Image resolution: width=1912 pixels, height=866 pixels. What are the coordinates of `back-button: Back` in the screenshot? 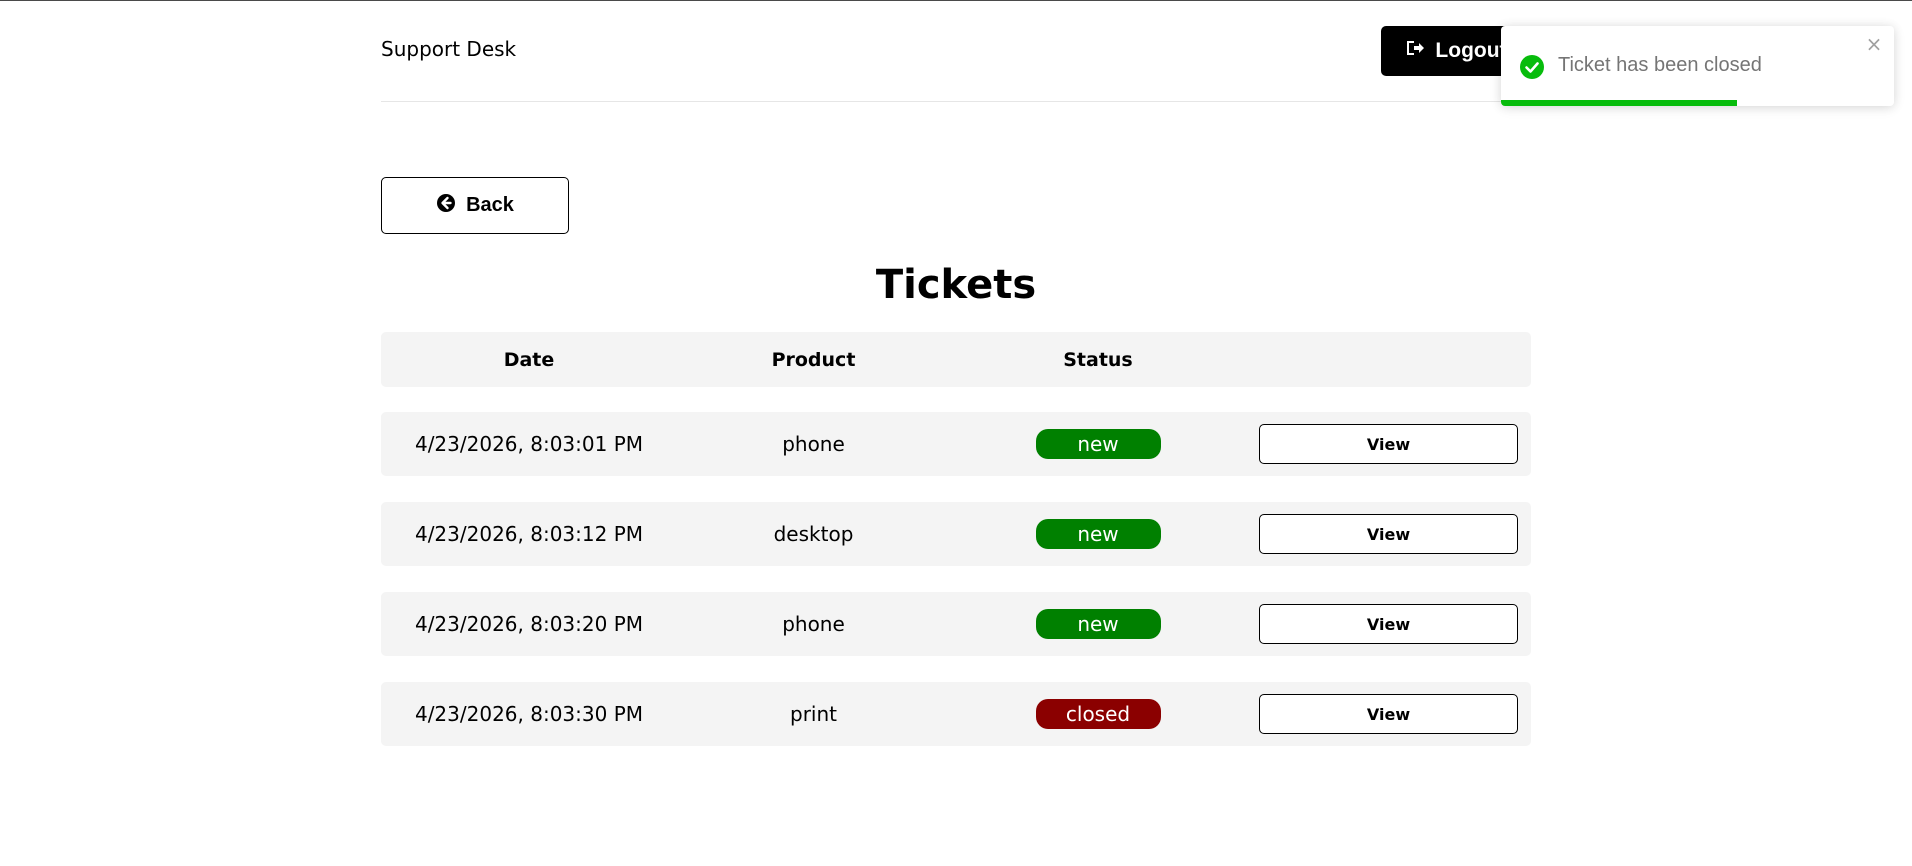 It's located at (475, 205).